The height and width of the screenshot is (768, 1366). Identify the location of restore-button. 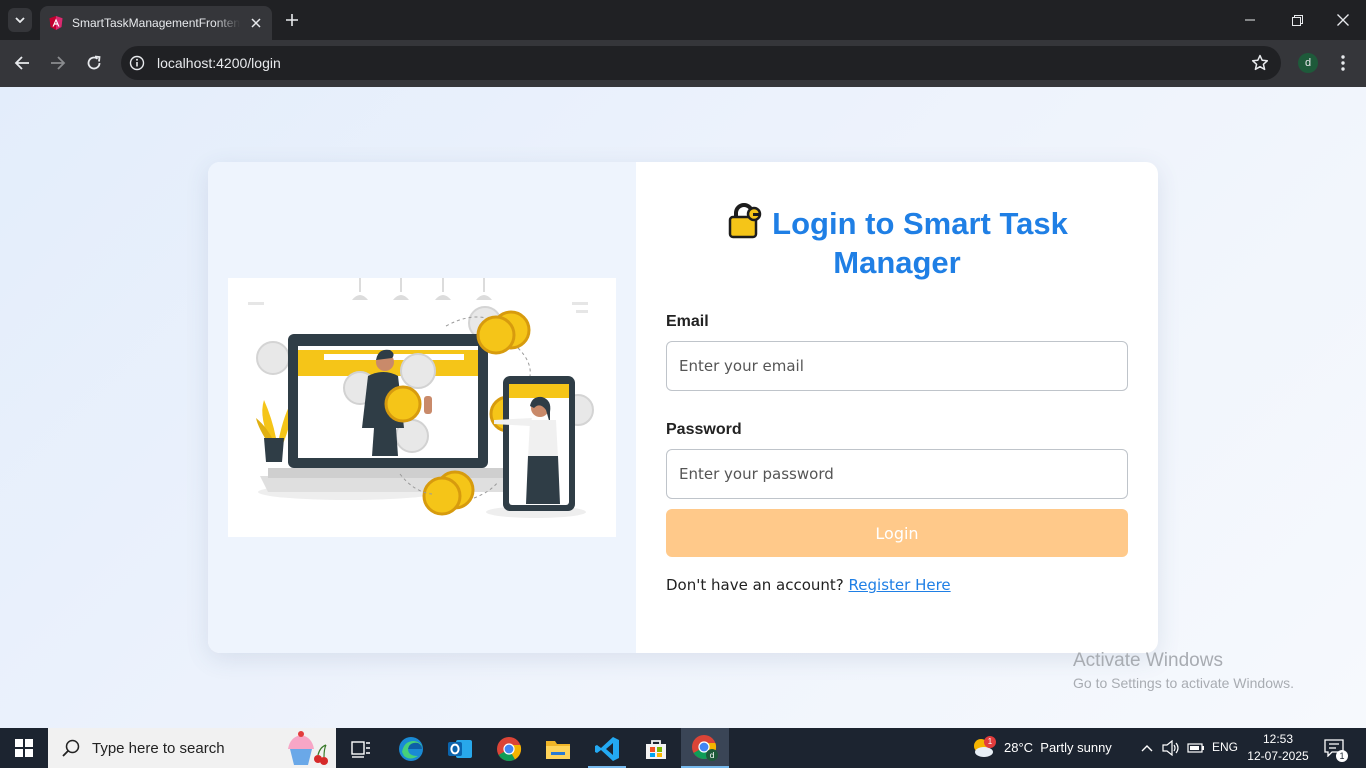
(1297, 20).